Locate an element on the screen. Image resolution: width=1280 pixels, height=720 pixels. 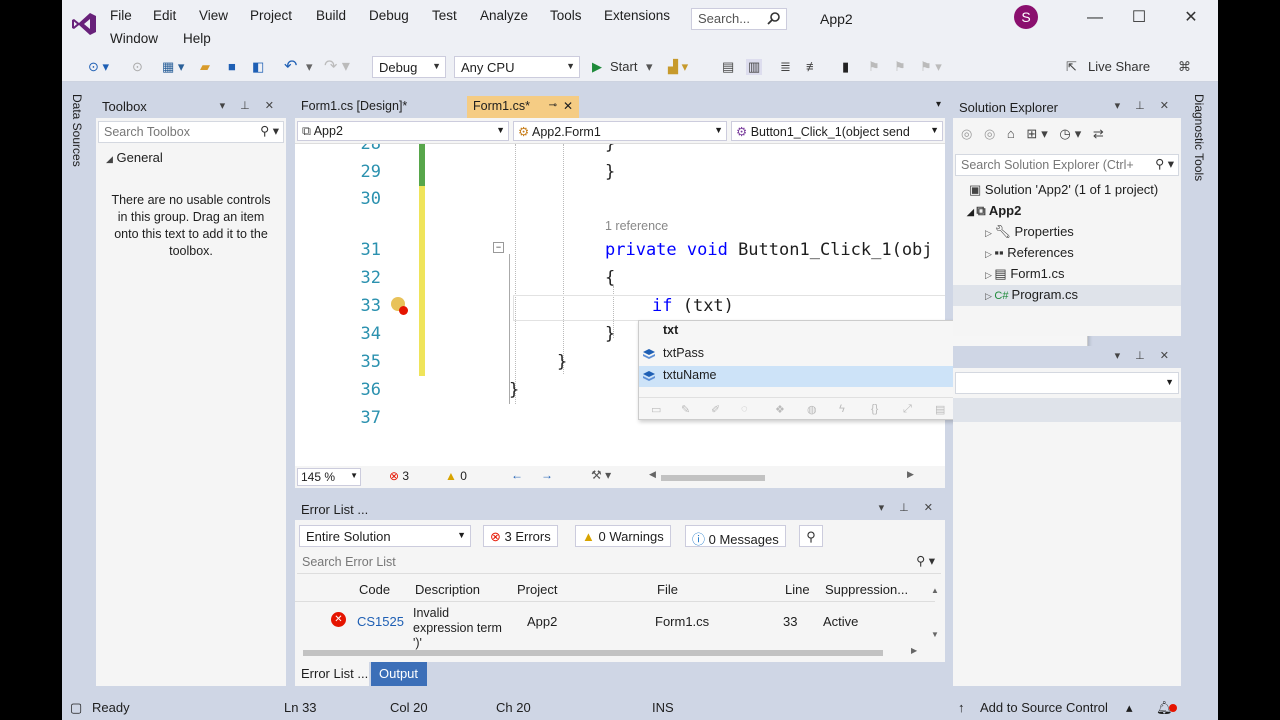
filter-event2-icon: ϟ is located at coordinates (842, 409).